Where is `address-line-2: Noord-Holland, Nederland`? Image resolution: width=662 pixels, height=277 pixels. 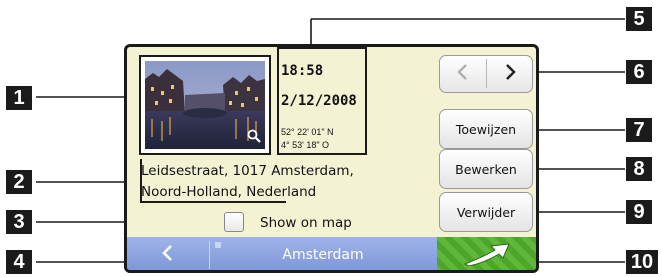 address-line-2: Noord-Holland, Nederland is located at coordinates (229, 192).